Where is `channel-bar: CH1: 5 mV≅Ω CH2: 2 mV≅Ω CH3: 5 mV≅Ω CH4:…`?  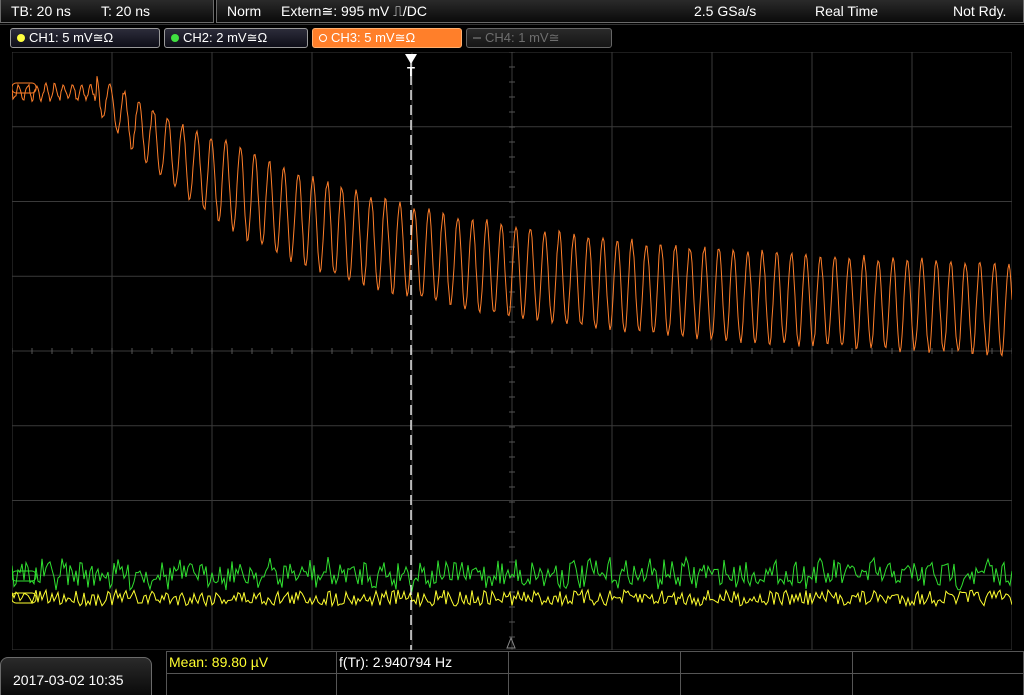
channel-bar: CH1: 5 mV≅Ω CH2: 2 mV≅Ω CH3: 5 mV≅Ω CH4:… is located at coordinates (512, 37).